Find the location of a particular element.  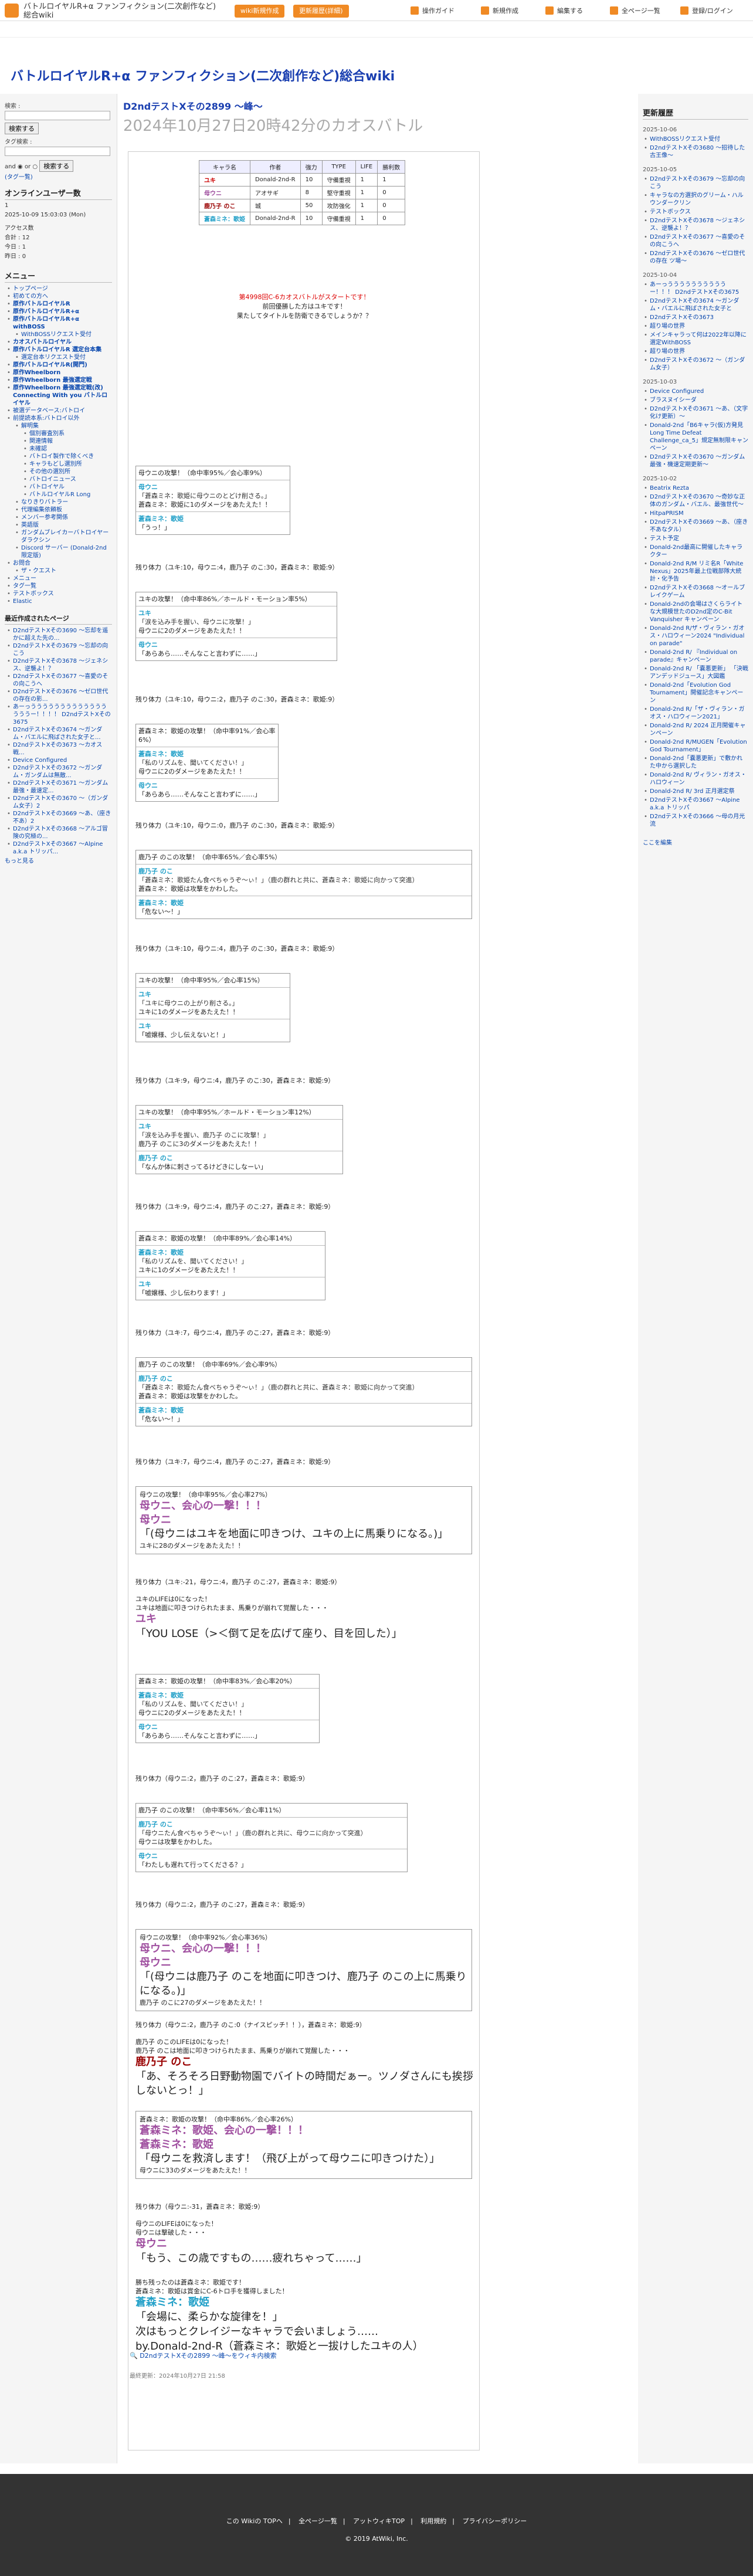

tag-search-input is located at coordinates (58, 151).